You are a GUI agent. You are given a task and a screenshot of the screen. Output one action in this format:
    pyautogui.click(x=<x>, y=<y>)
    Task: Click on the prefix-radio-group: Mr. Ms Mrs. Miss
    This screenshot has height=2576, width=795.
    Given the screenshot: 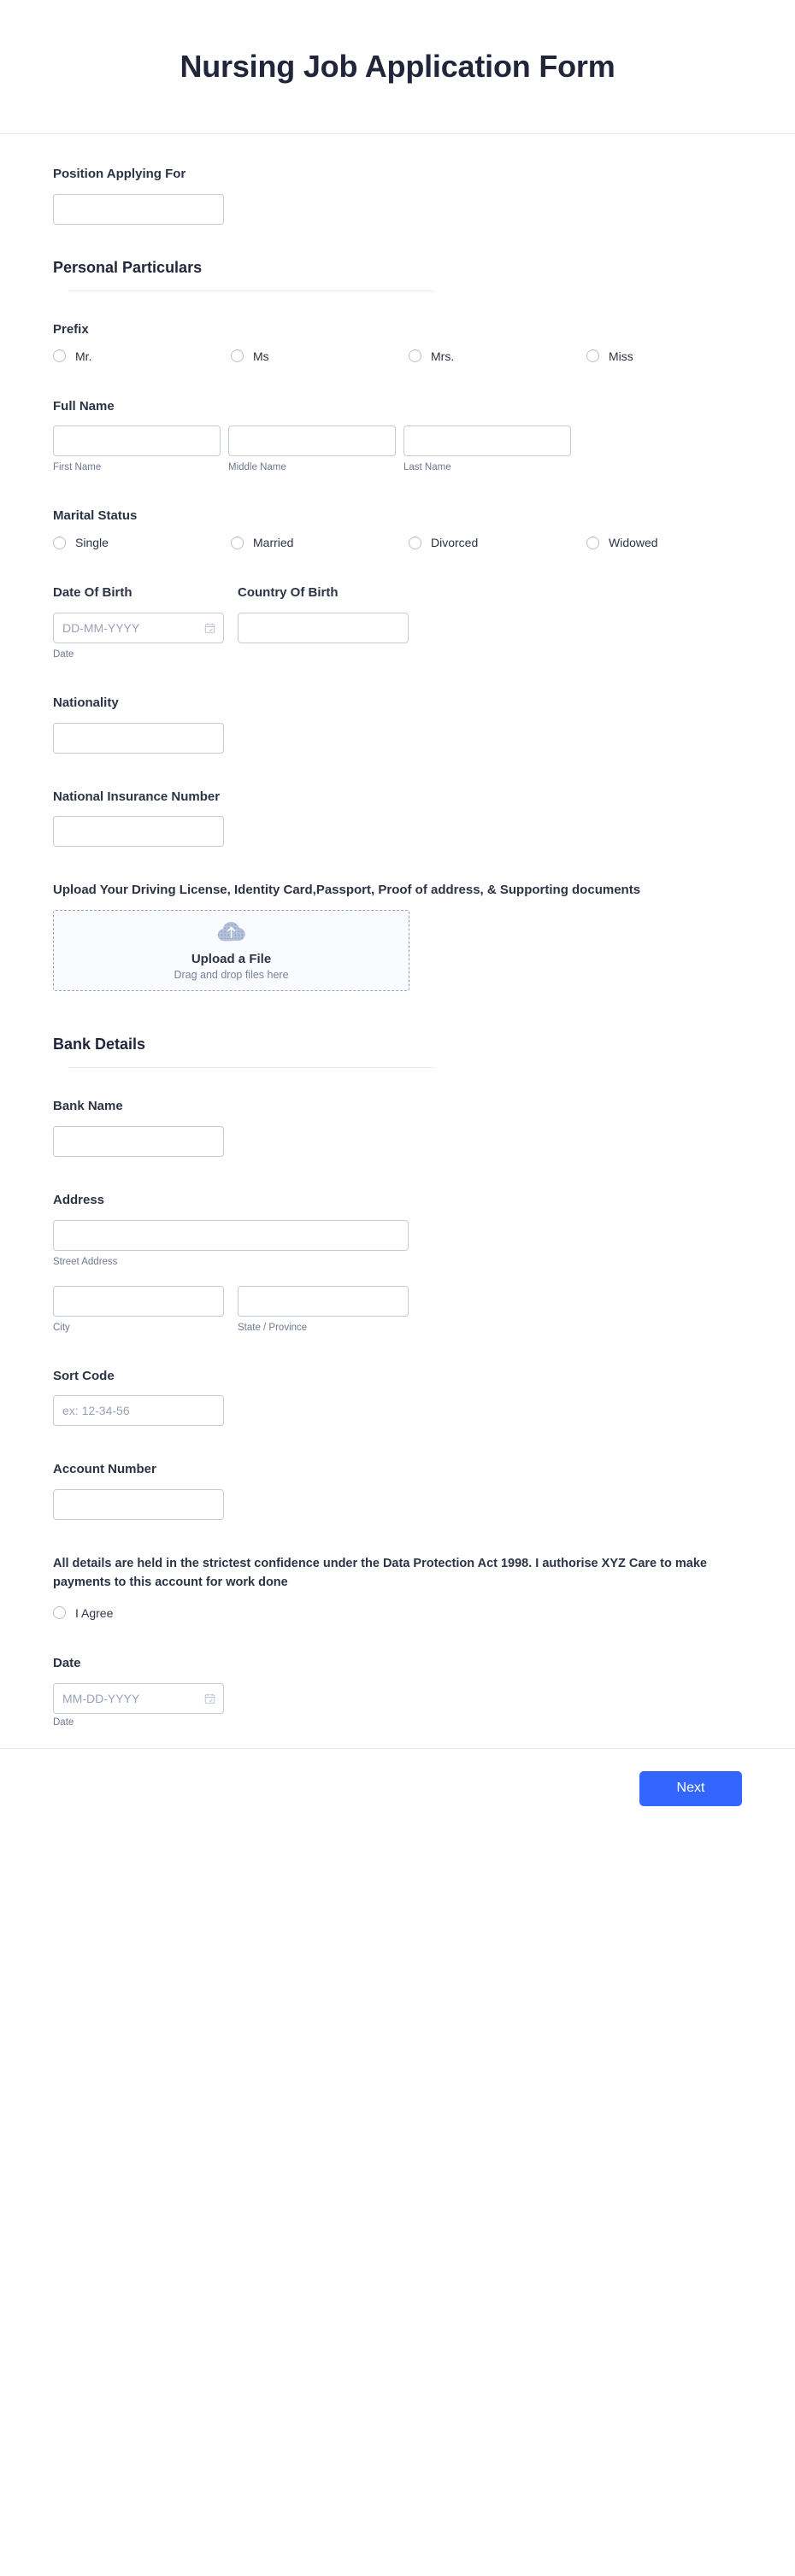 What is the action you would take?
    pyautogui.click(x=397, y=356)
    